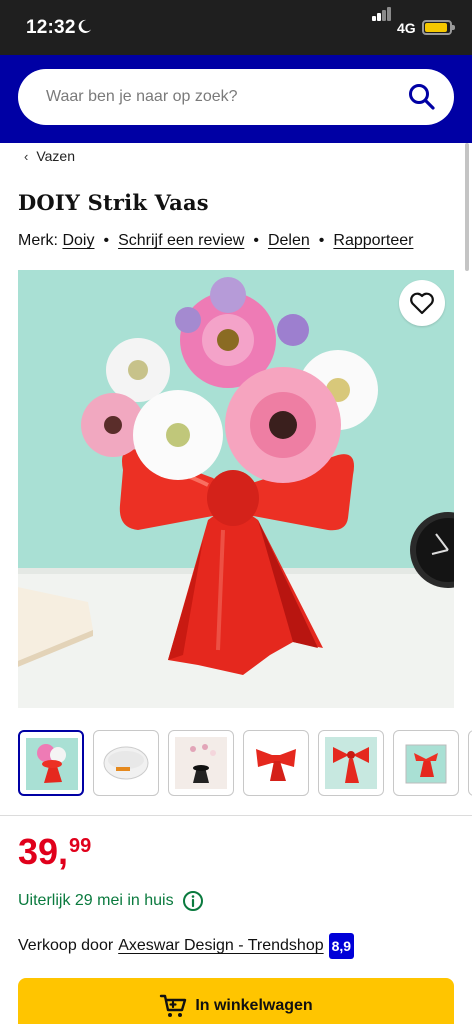  Describe the element at coordinates (85, 26) in the screenshot. I see `moon-icon` at that location.